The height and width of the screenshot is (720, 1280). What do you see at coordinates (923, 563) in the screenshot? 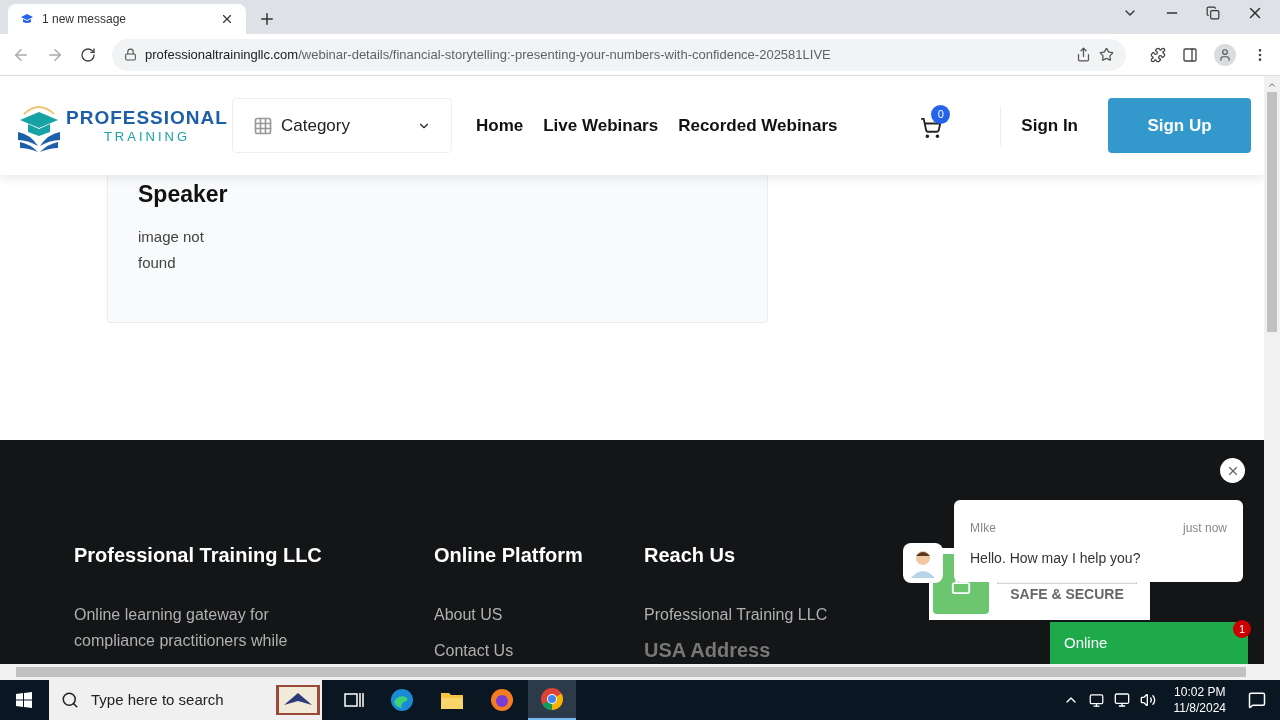
I see `chat-avatar` at bounding box center [923, 563].